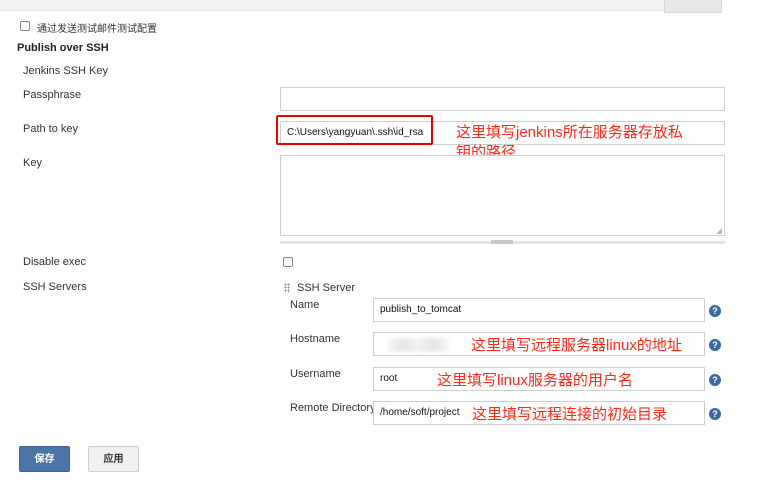  Describe the element at coordinates (305, 305) in the screenshot. I see `server-name-label: Name` at that location.